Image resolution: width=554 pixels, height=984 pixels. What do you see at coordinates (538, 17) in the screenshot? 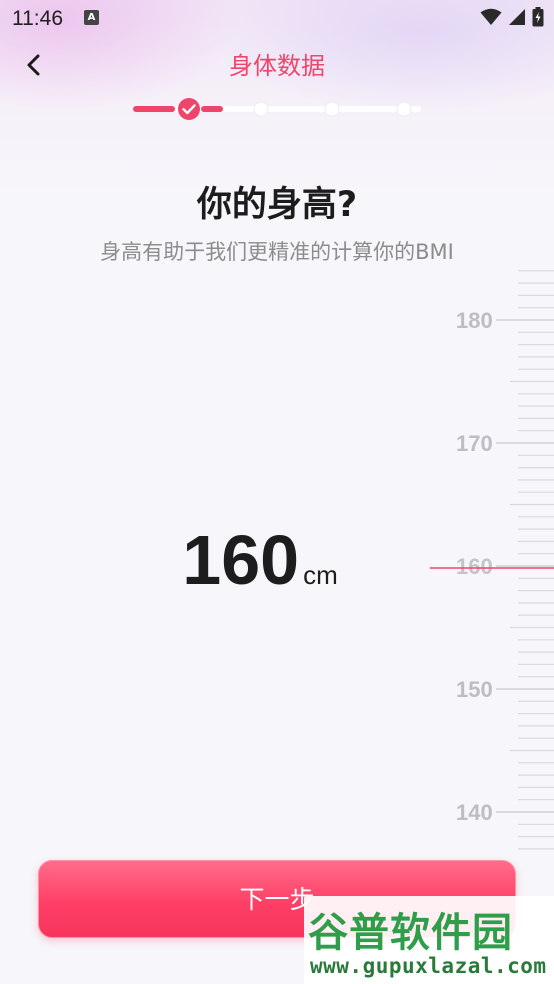
I see `battery-icon` at bounding box center [538, 17].